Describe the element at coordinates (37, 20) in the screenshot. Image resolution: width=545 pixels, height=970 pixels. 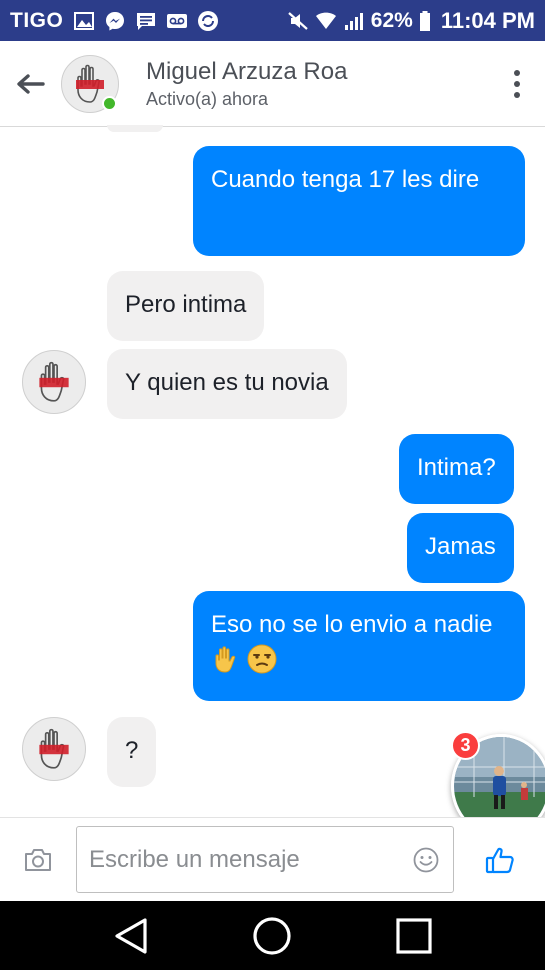
I see `carrier-label: TIGO` at that location.